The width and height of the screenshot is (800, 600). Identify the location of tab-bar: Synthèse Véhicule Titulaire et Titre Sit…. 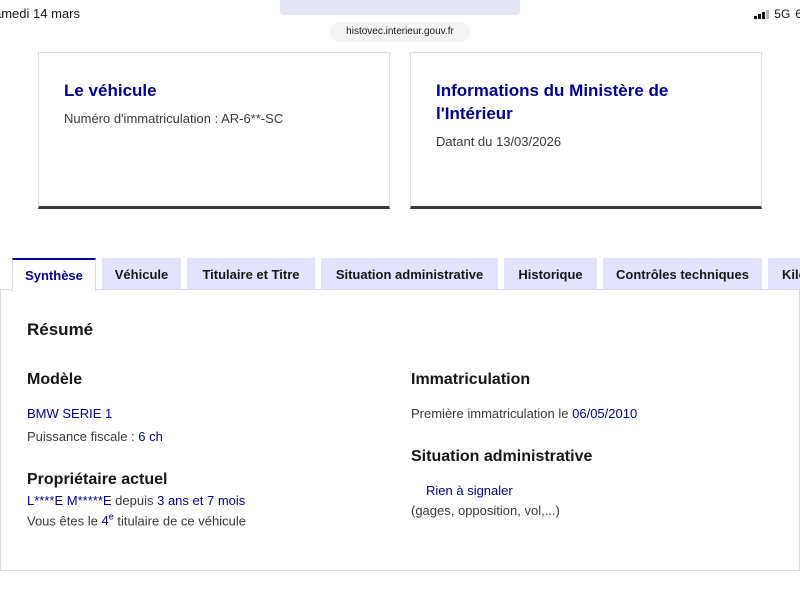
(400, 274).